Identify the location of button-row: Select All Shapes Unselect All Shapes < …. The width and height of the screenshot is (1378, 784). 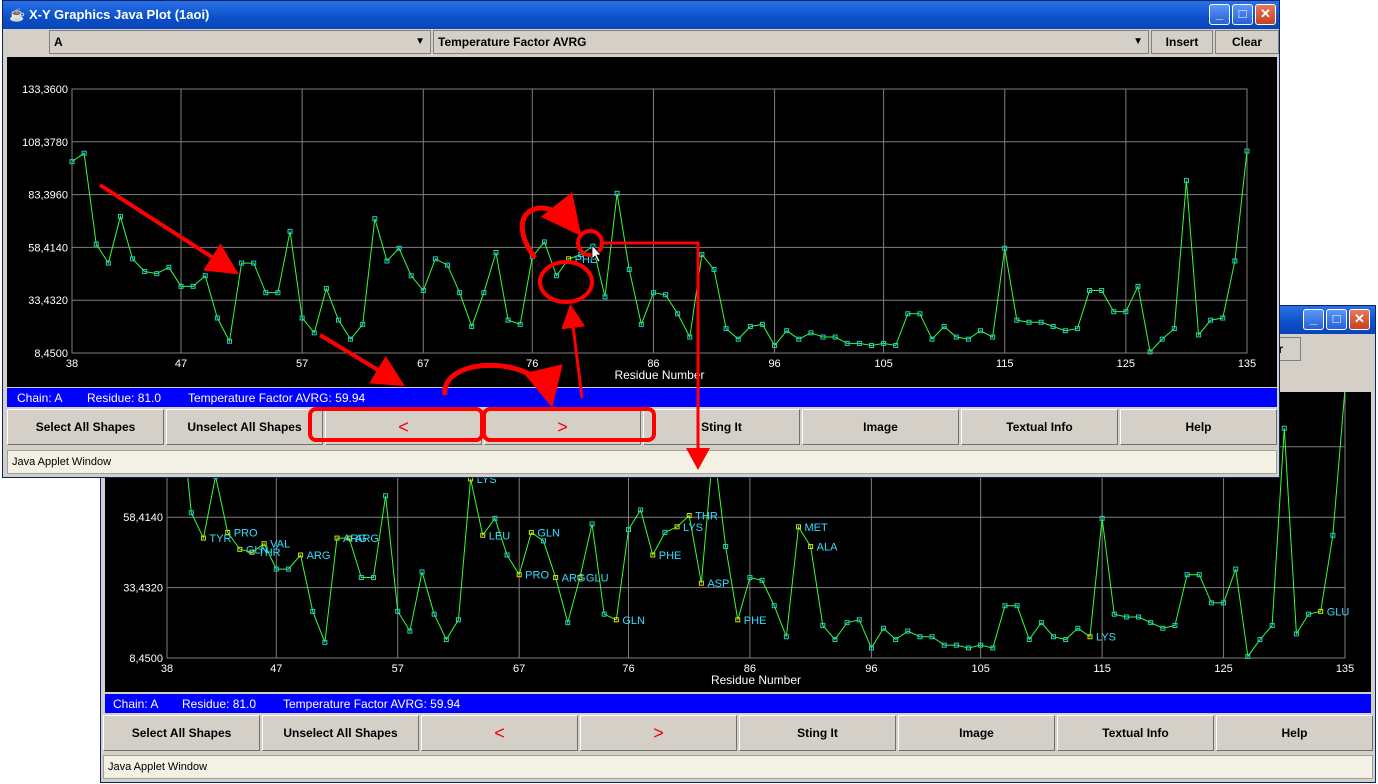
(641, 427).